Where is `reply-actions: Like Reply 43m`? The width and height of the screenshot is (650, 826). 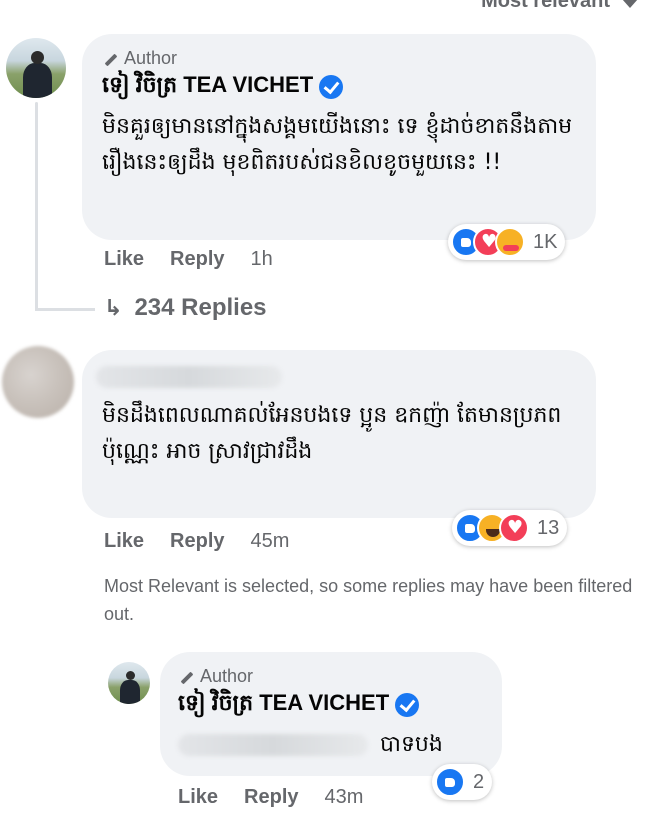 reply-actions: Like Reply 43m is located at coordinates (270, 797).